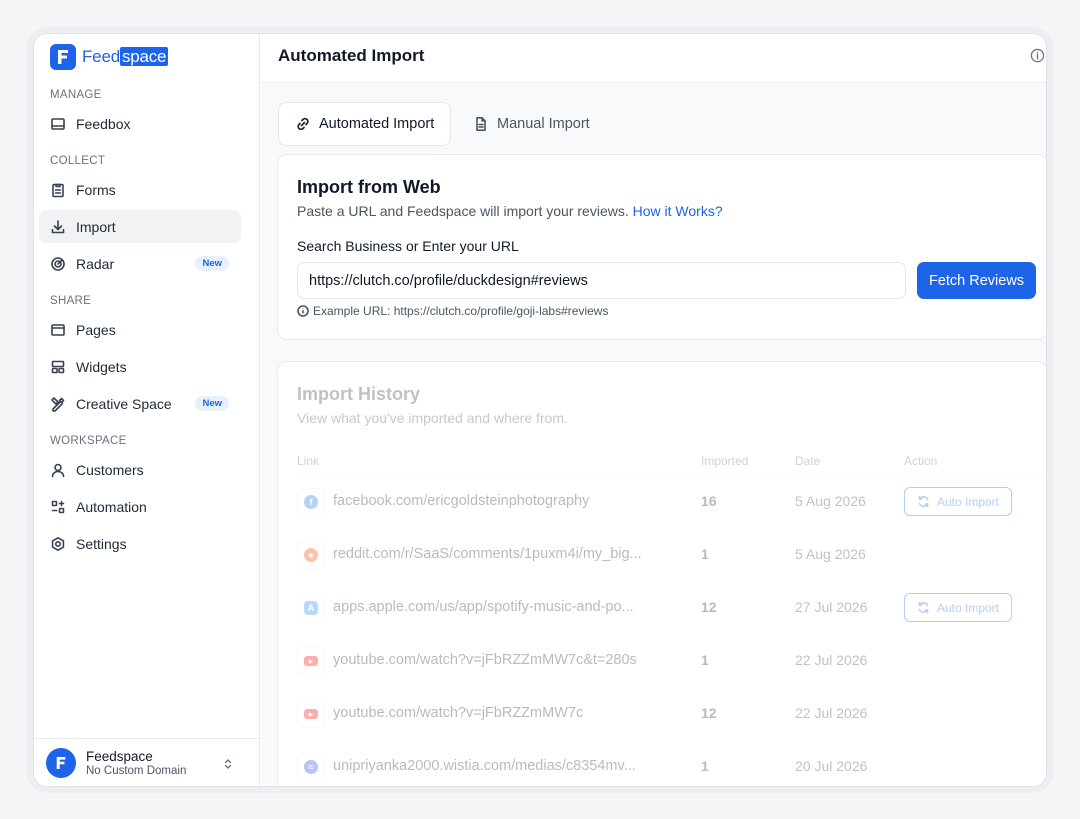 Image resolution: width=1080 pixels, height=819 pixels. I want to click on tab-manual-import: Manual Import, so click(531, 124).